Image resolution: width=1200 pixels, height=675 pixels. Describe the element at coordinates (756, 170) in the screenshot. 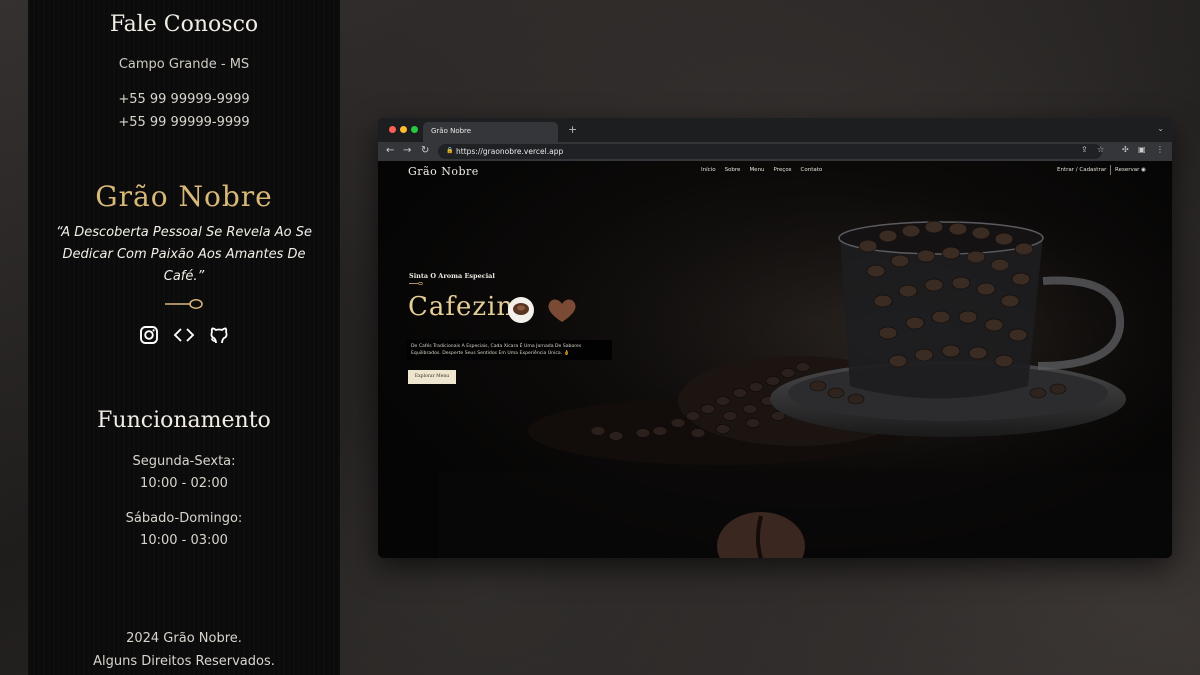

I see `nav-item-menu: Menu` at that location.